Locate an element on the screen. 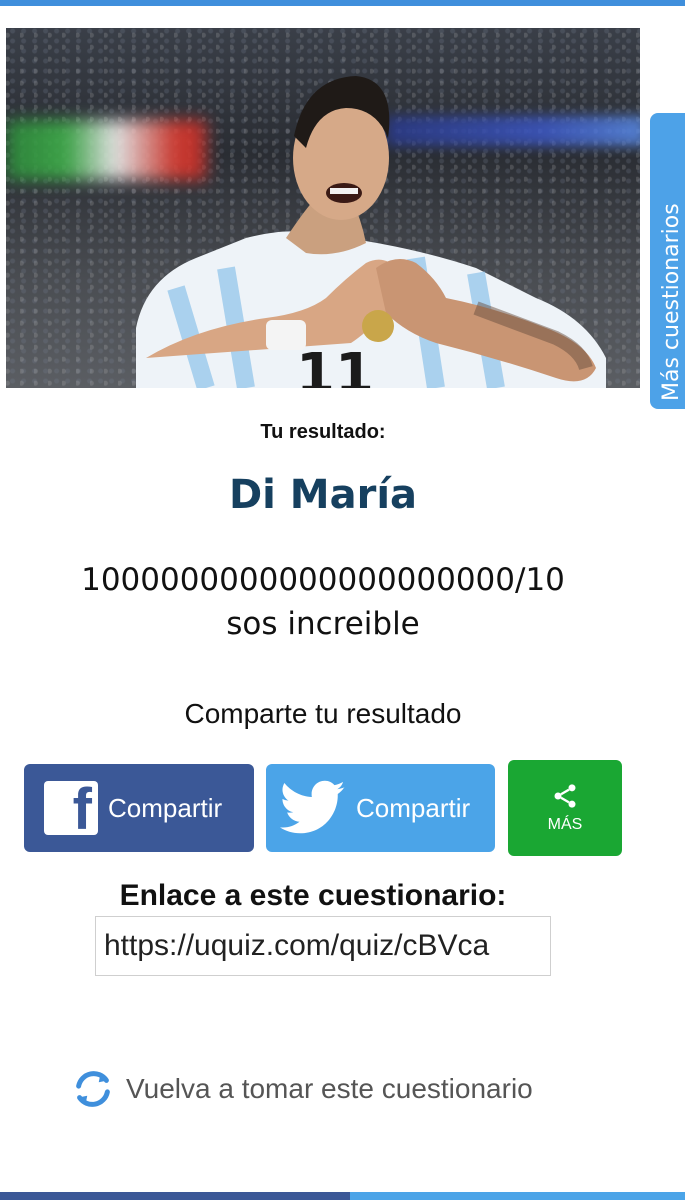 This screenshot has height=1200, width=685. result-description-line: 1000000000000000000000/10 is located at coordinates (323, 580).